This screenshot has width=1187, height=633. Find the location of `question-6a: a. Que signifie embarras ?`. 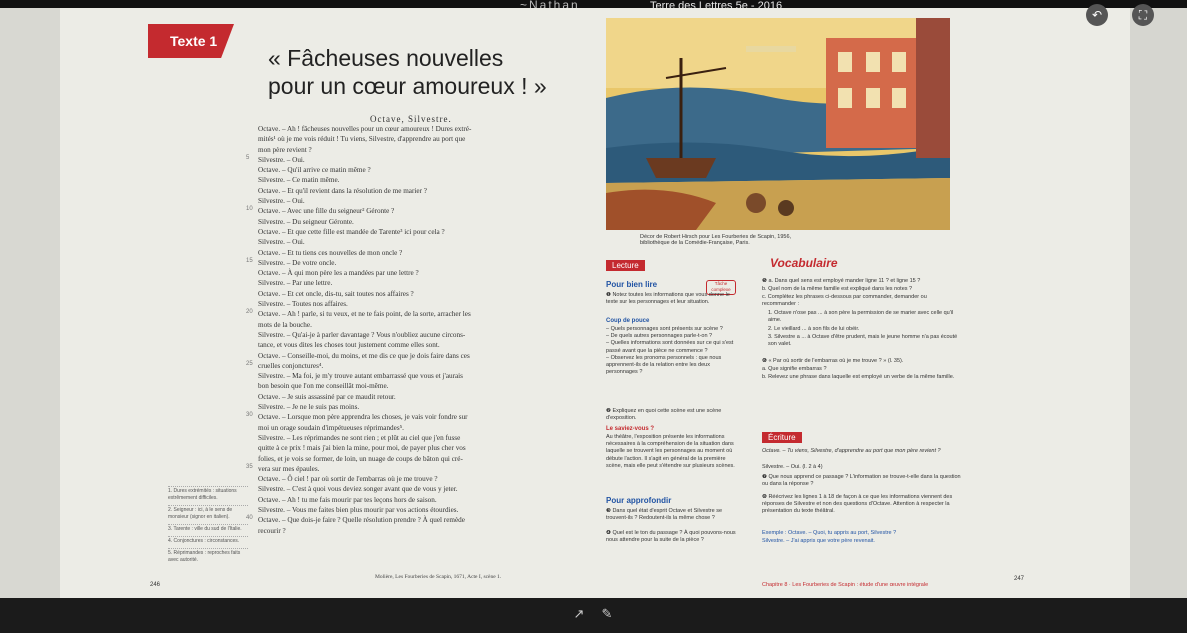

question-6a: a. Que signifie embarras ? is located at coordinates (794, 369).